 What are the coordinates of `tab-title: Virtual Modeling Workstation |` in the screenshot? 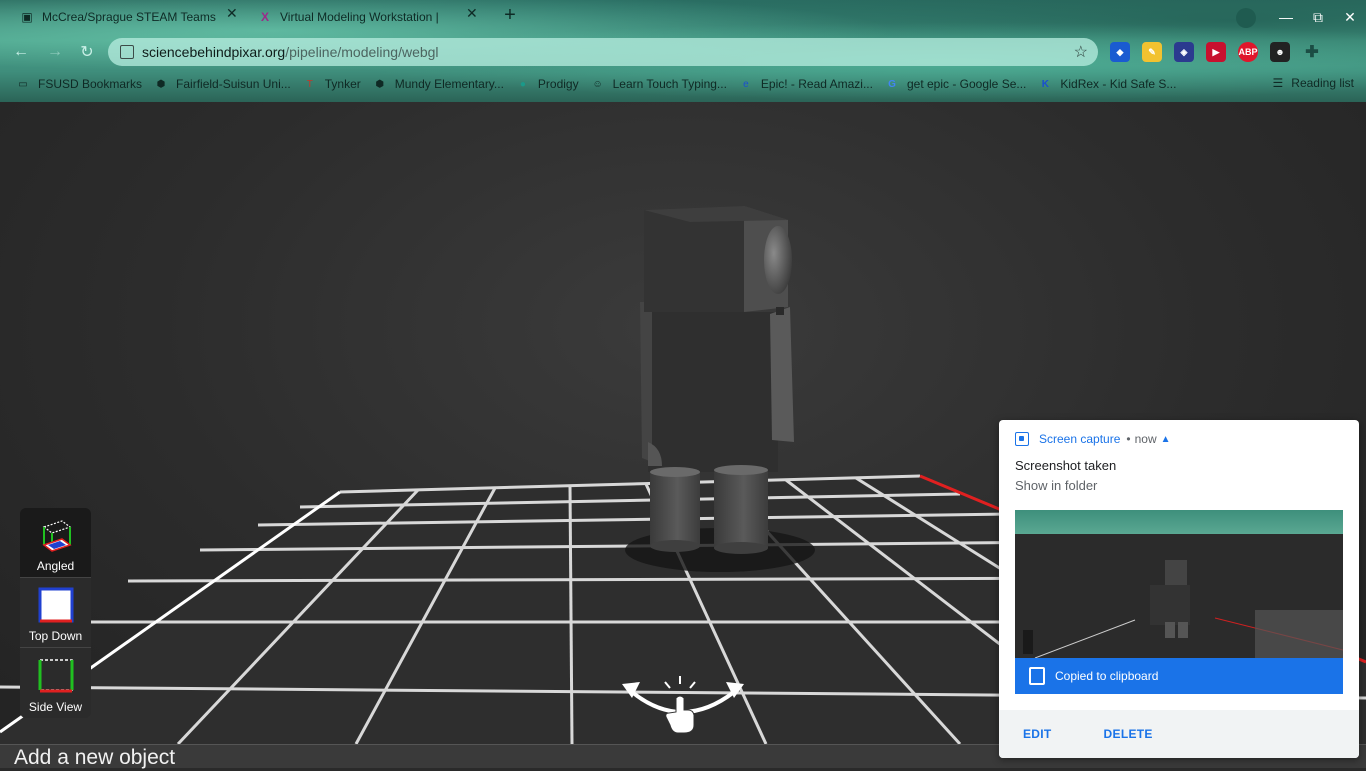 It's located at (359, 17).